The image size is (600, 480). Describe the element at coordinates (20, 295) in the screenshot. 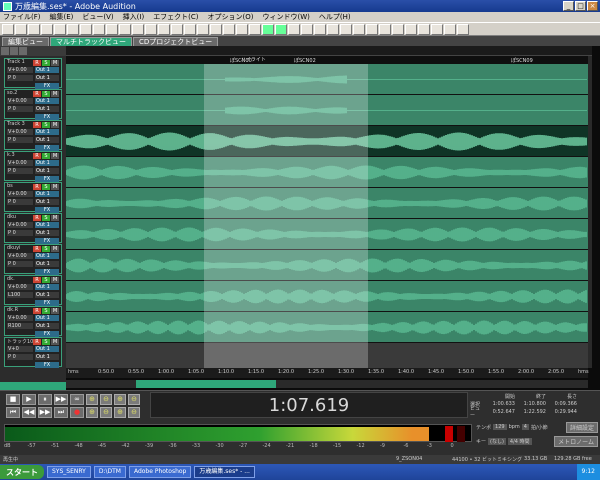

I see `pan-control: L100` at that location.